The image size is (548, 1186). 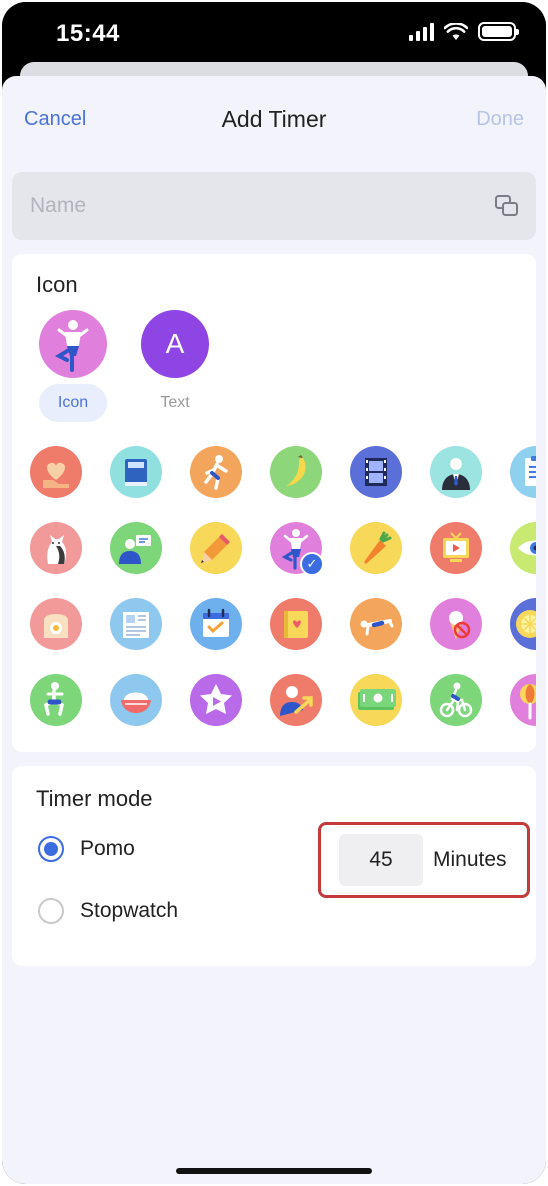 What do you see at coordinates (88, 33) in the screenshot?
I see `status-time: 15:44` at bounding box center [88, 33].